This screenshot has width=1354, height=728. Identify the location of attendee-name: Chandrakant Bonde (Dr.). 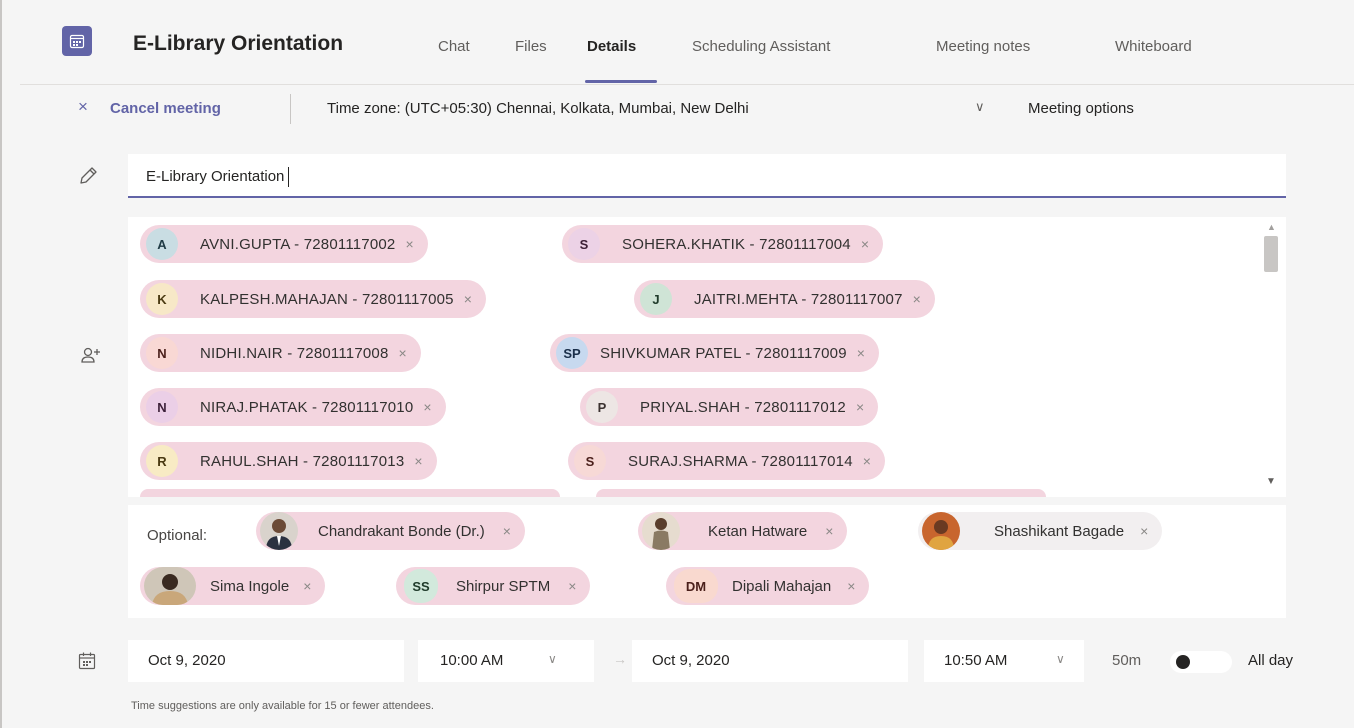
(401, 531).